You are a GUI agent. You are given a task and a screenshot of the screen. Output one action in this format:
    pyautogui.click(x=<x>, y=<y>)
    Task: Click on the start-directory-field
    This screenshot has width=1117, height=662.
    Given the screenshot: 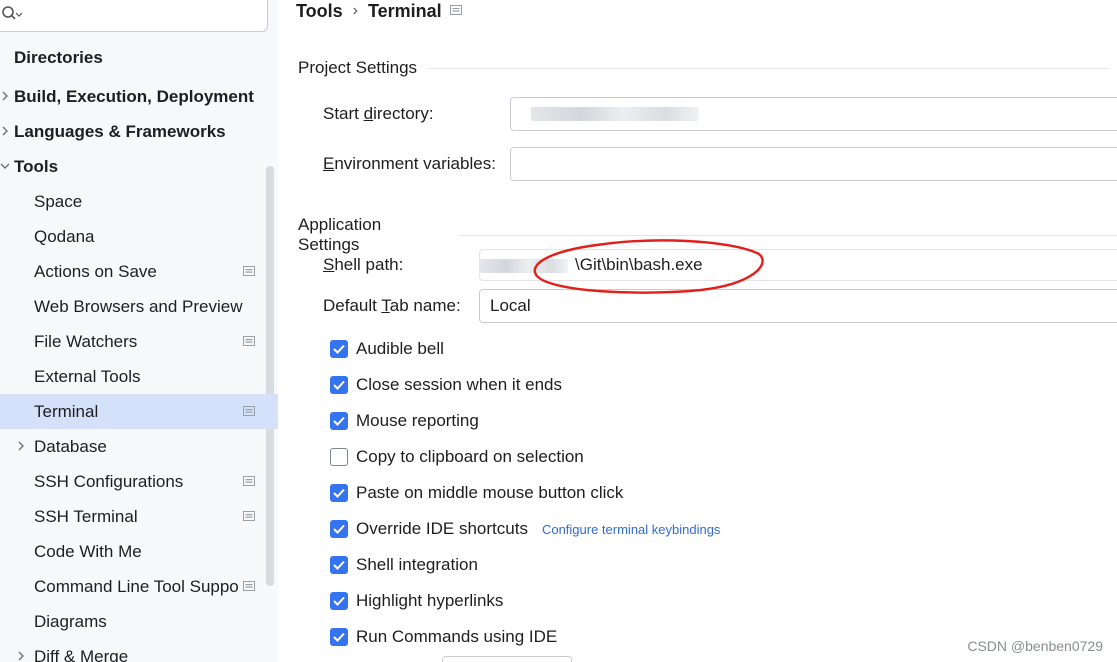 What is the action you would take?
    pyautogui.click(x=813, y=114)
    